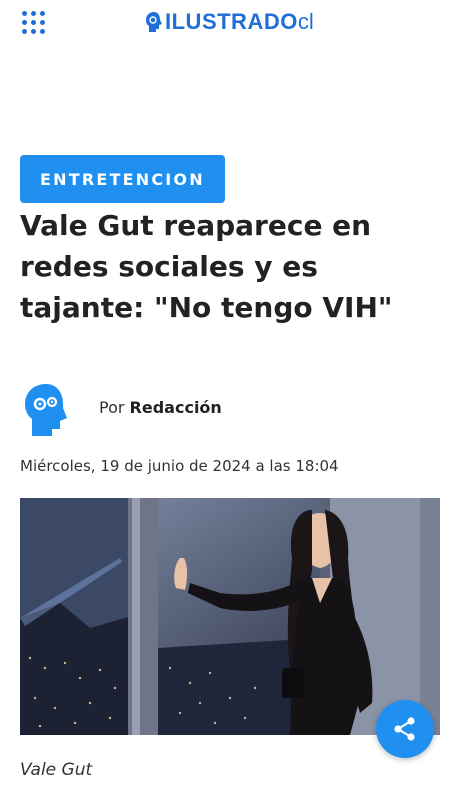 This screenshot has height=800, width=460. Describe the element at coordinates (34, 22) in the screenshot. I see `grid-menu-icon` at that location.